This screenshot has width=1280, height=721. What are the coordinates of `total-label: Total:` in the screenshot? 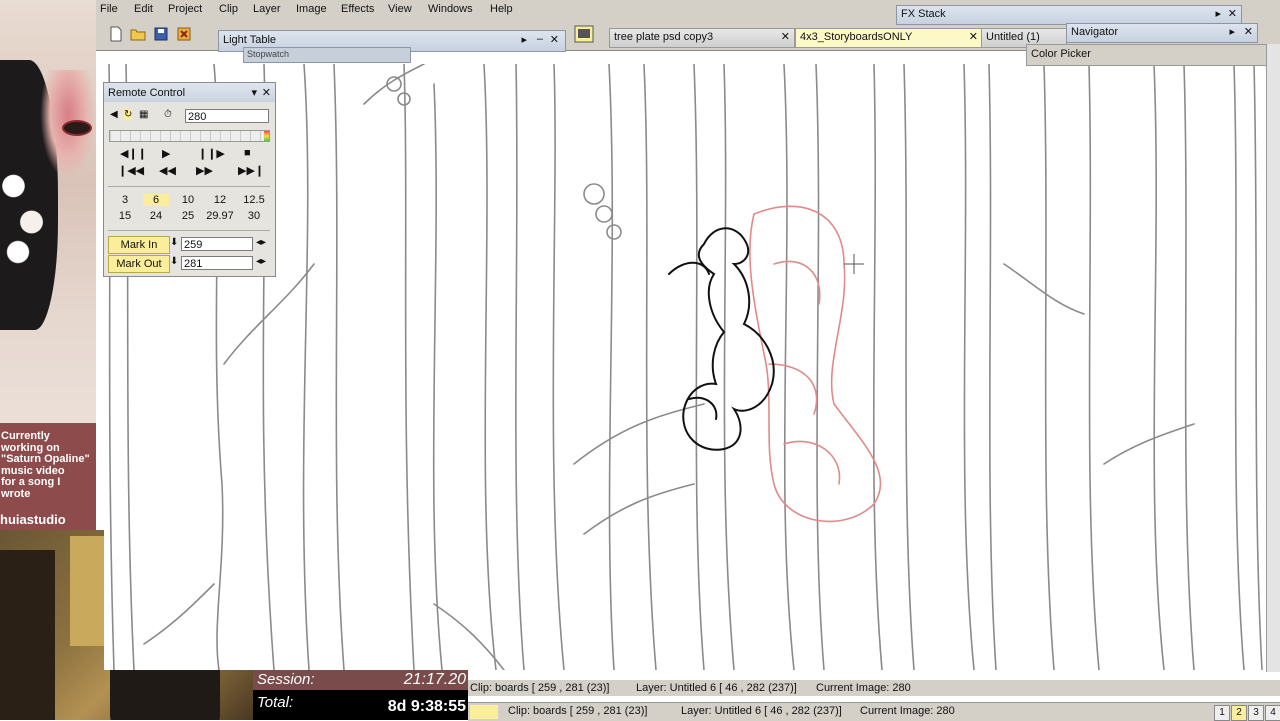 It's located at (275, 702).